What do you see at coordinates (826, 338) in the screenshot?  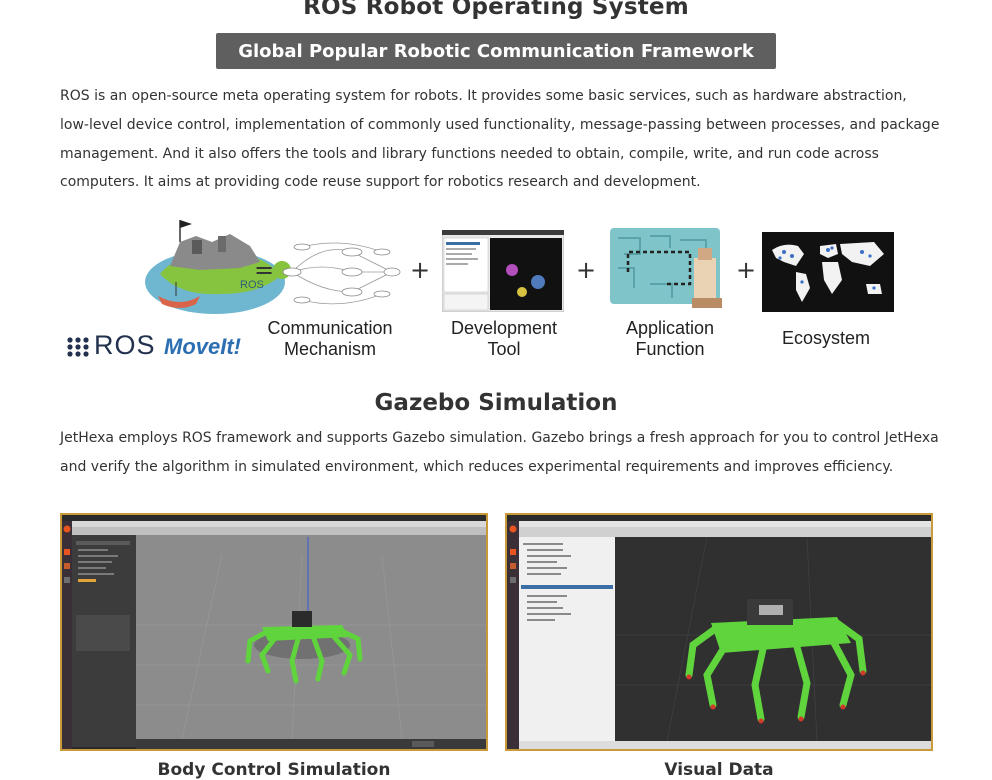 I see `caption-ecosystem: Ecosystem` at bounding box center [826, 338].